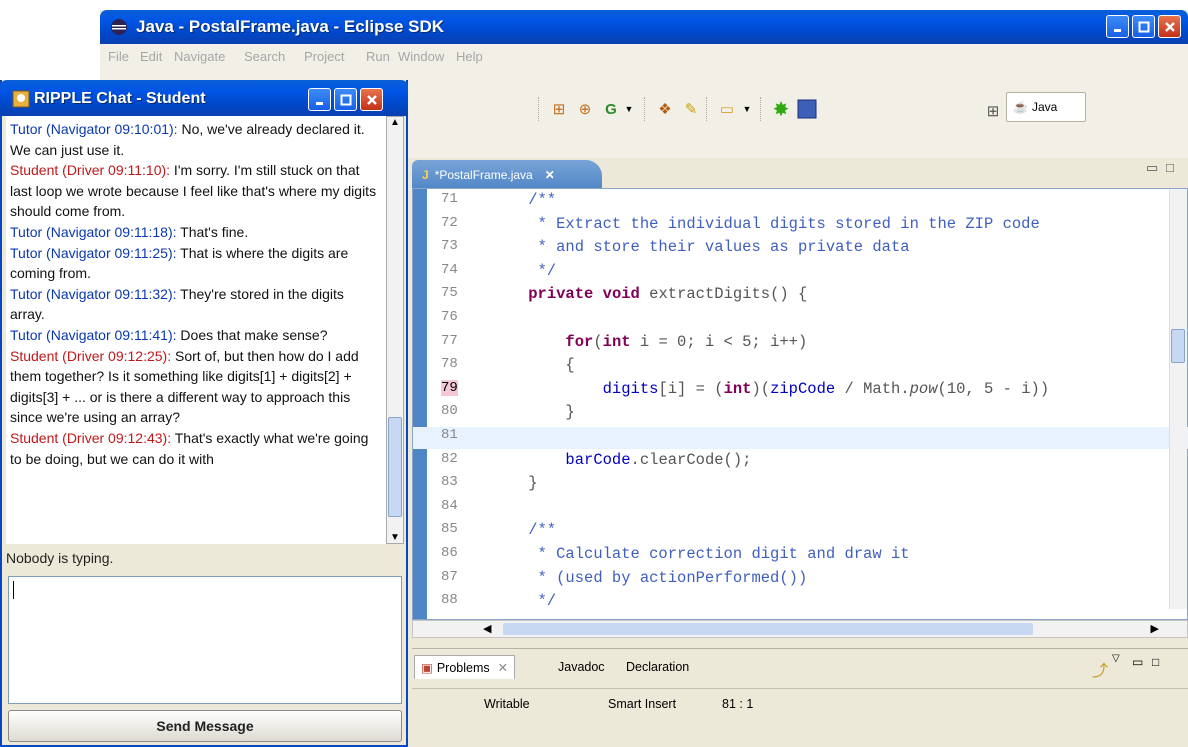 This screenshot has width=1188, height=747. I want to click on line-number: 74, so click(449, 269).